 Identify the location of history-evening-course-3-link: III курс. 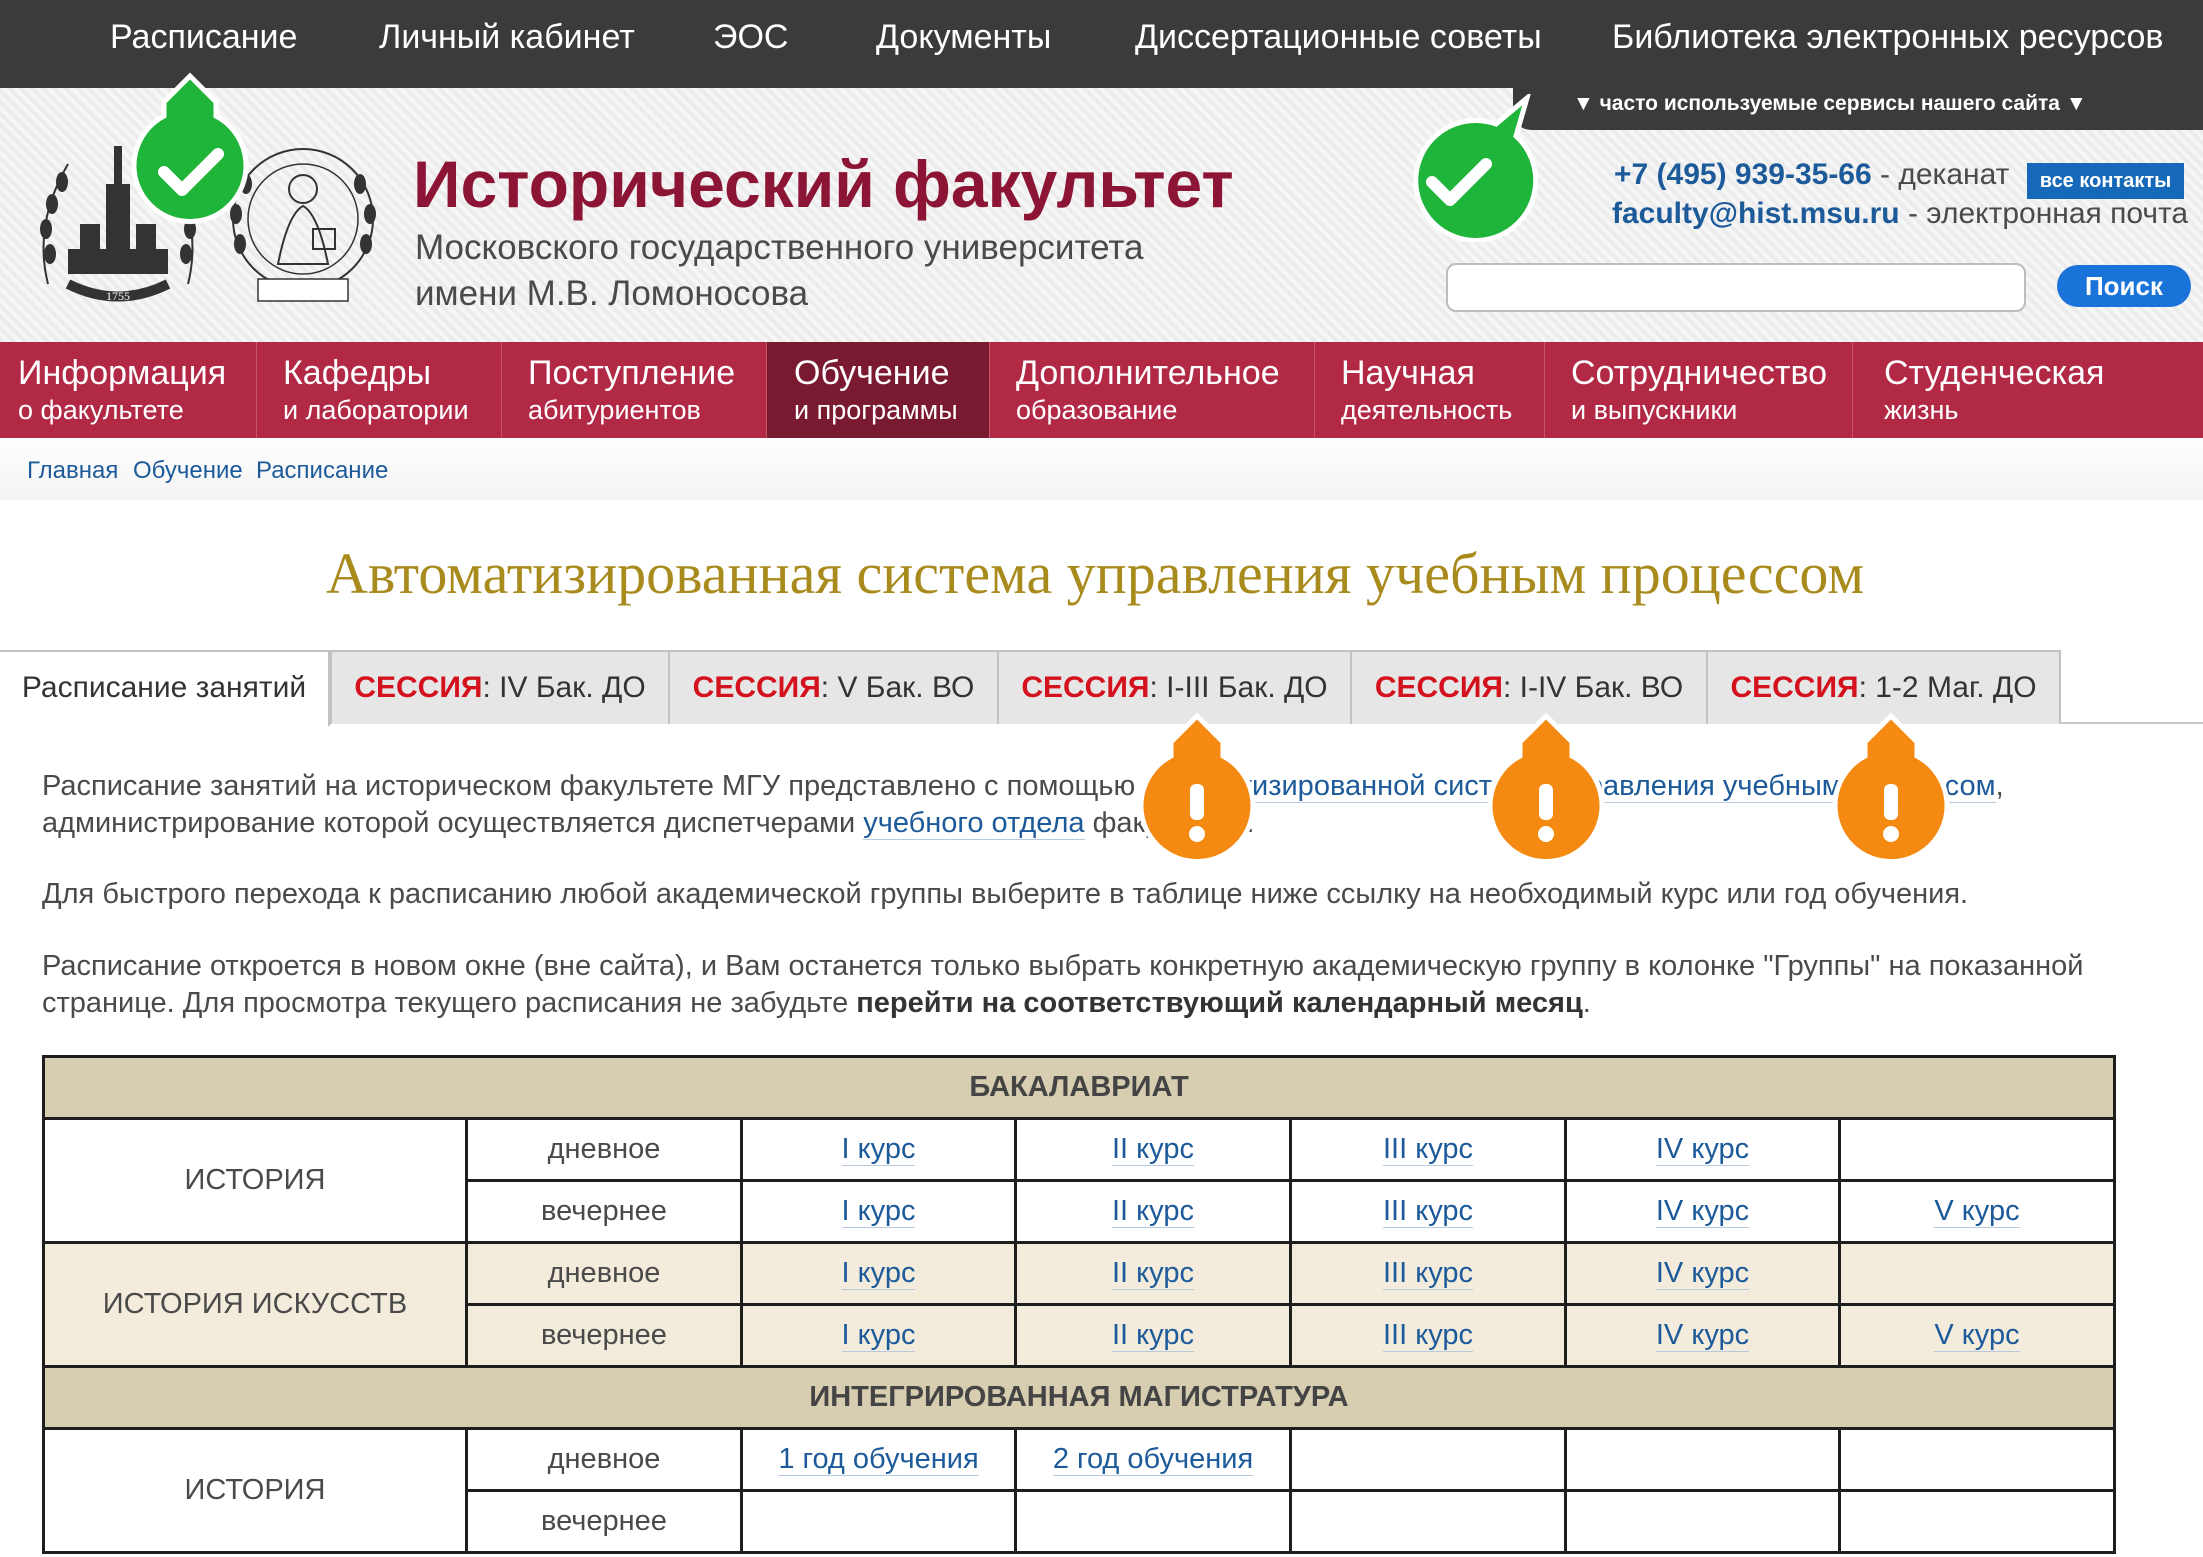
(1428, 1211).